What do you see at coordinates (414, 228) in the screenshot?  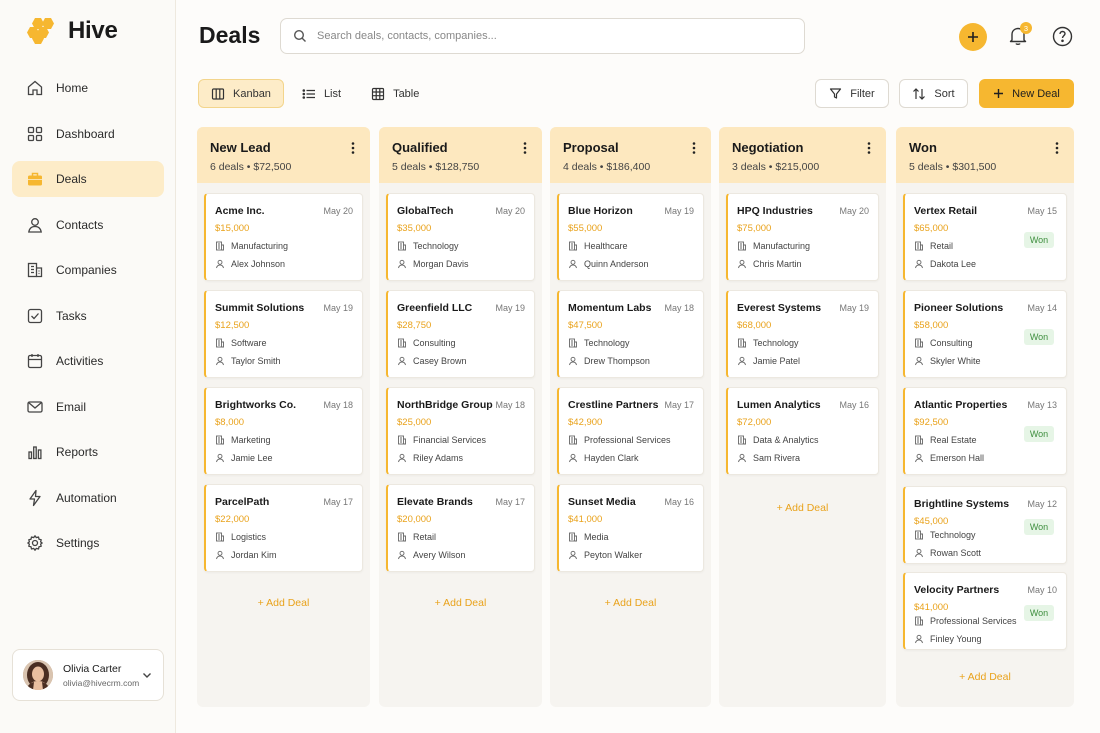 I see `deal-value: $35,000` at bounding box center [414, 228].